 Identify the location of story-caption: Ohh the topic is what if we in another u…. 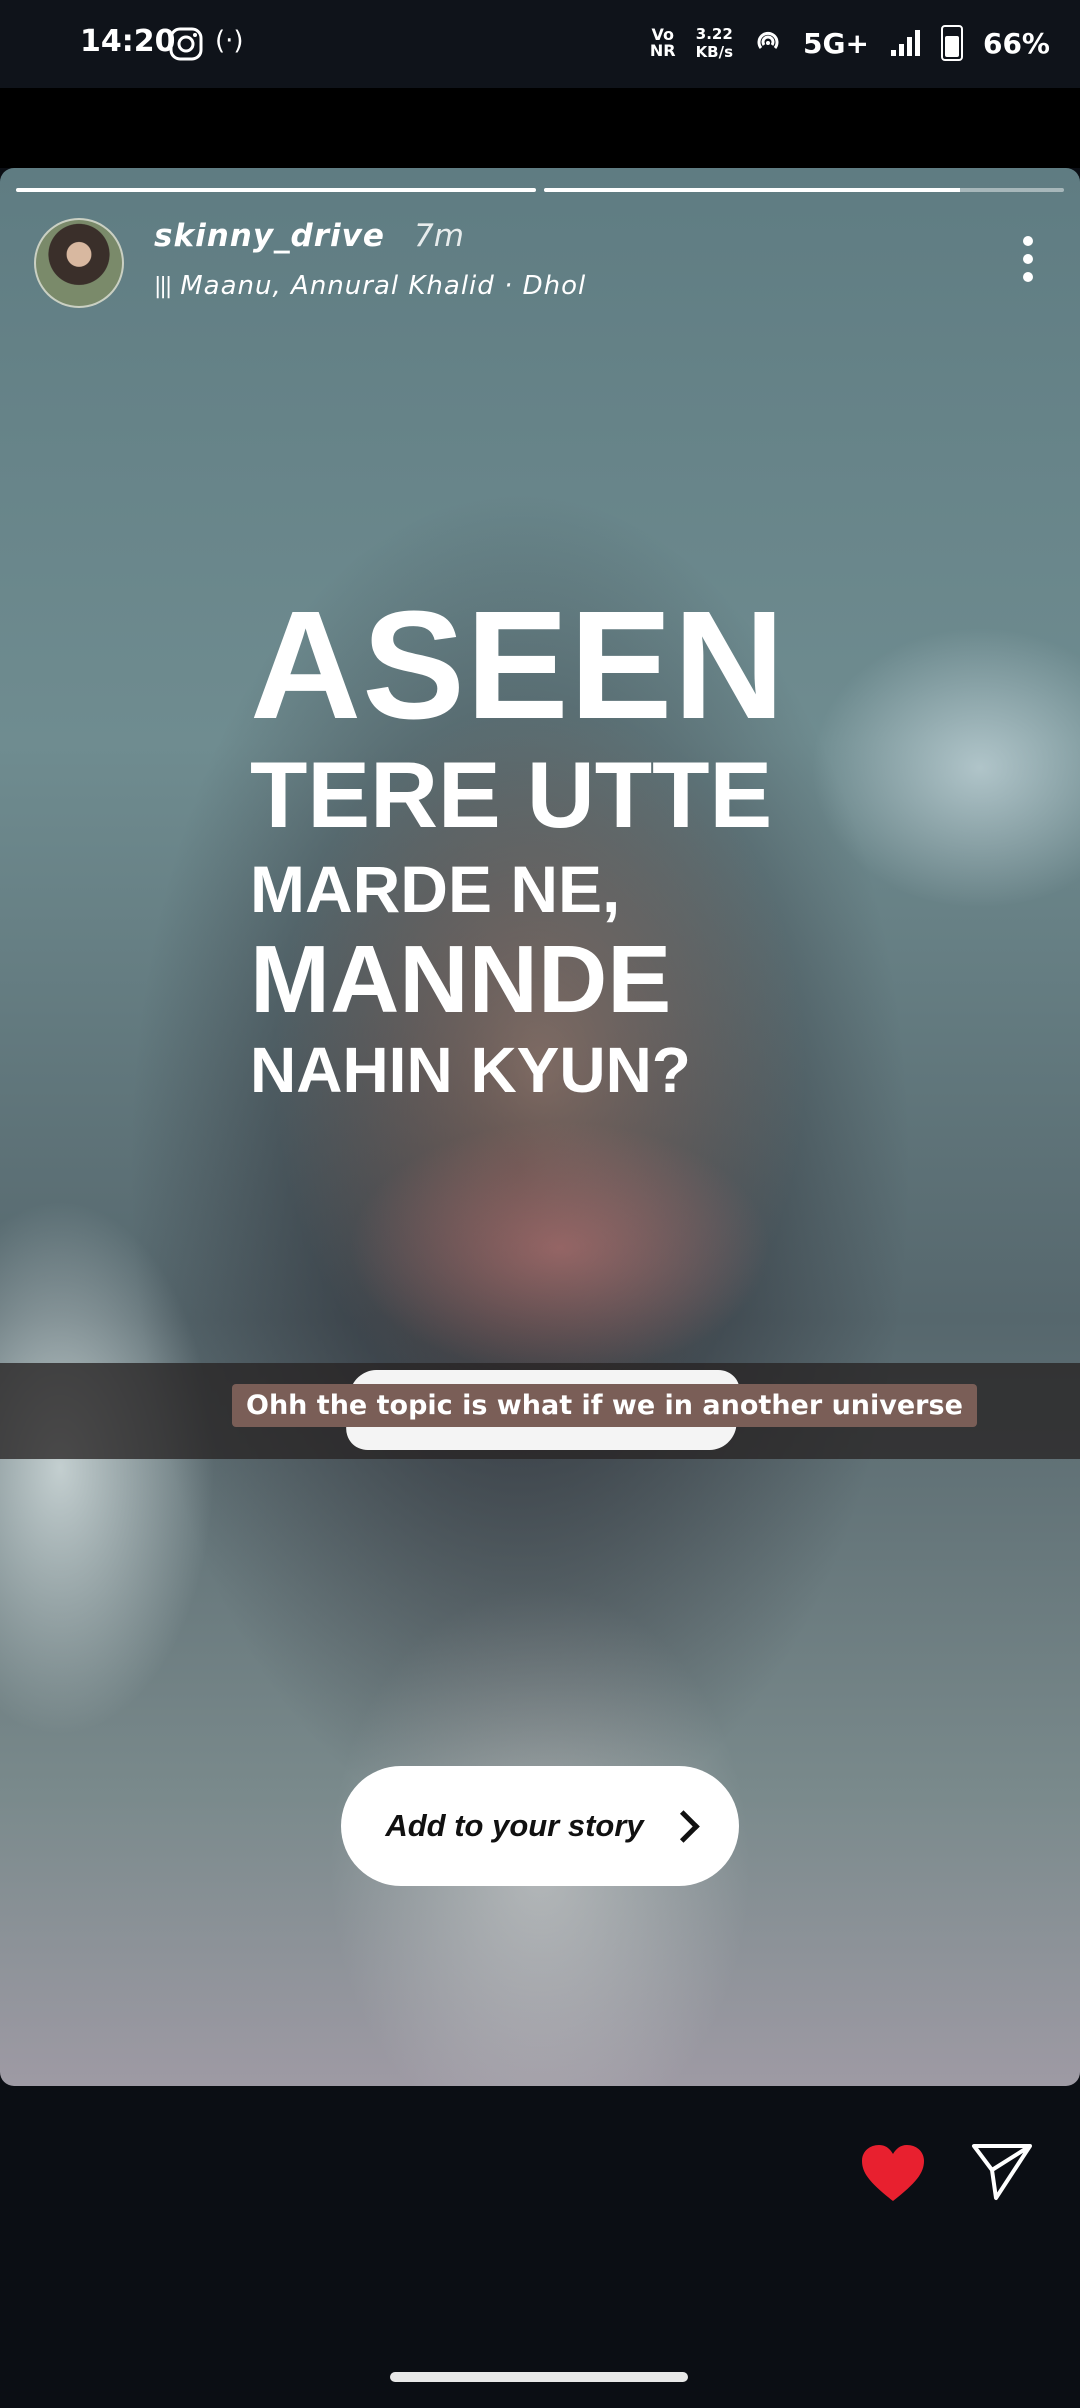
(604, 1405).